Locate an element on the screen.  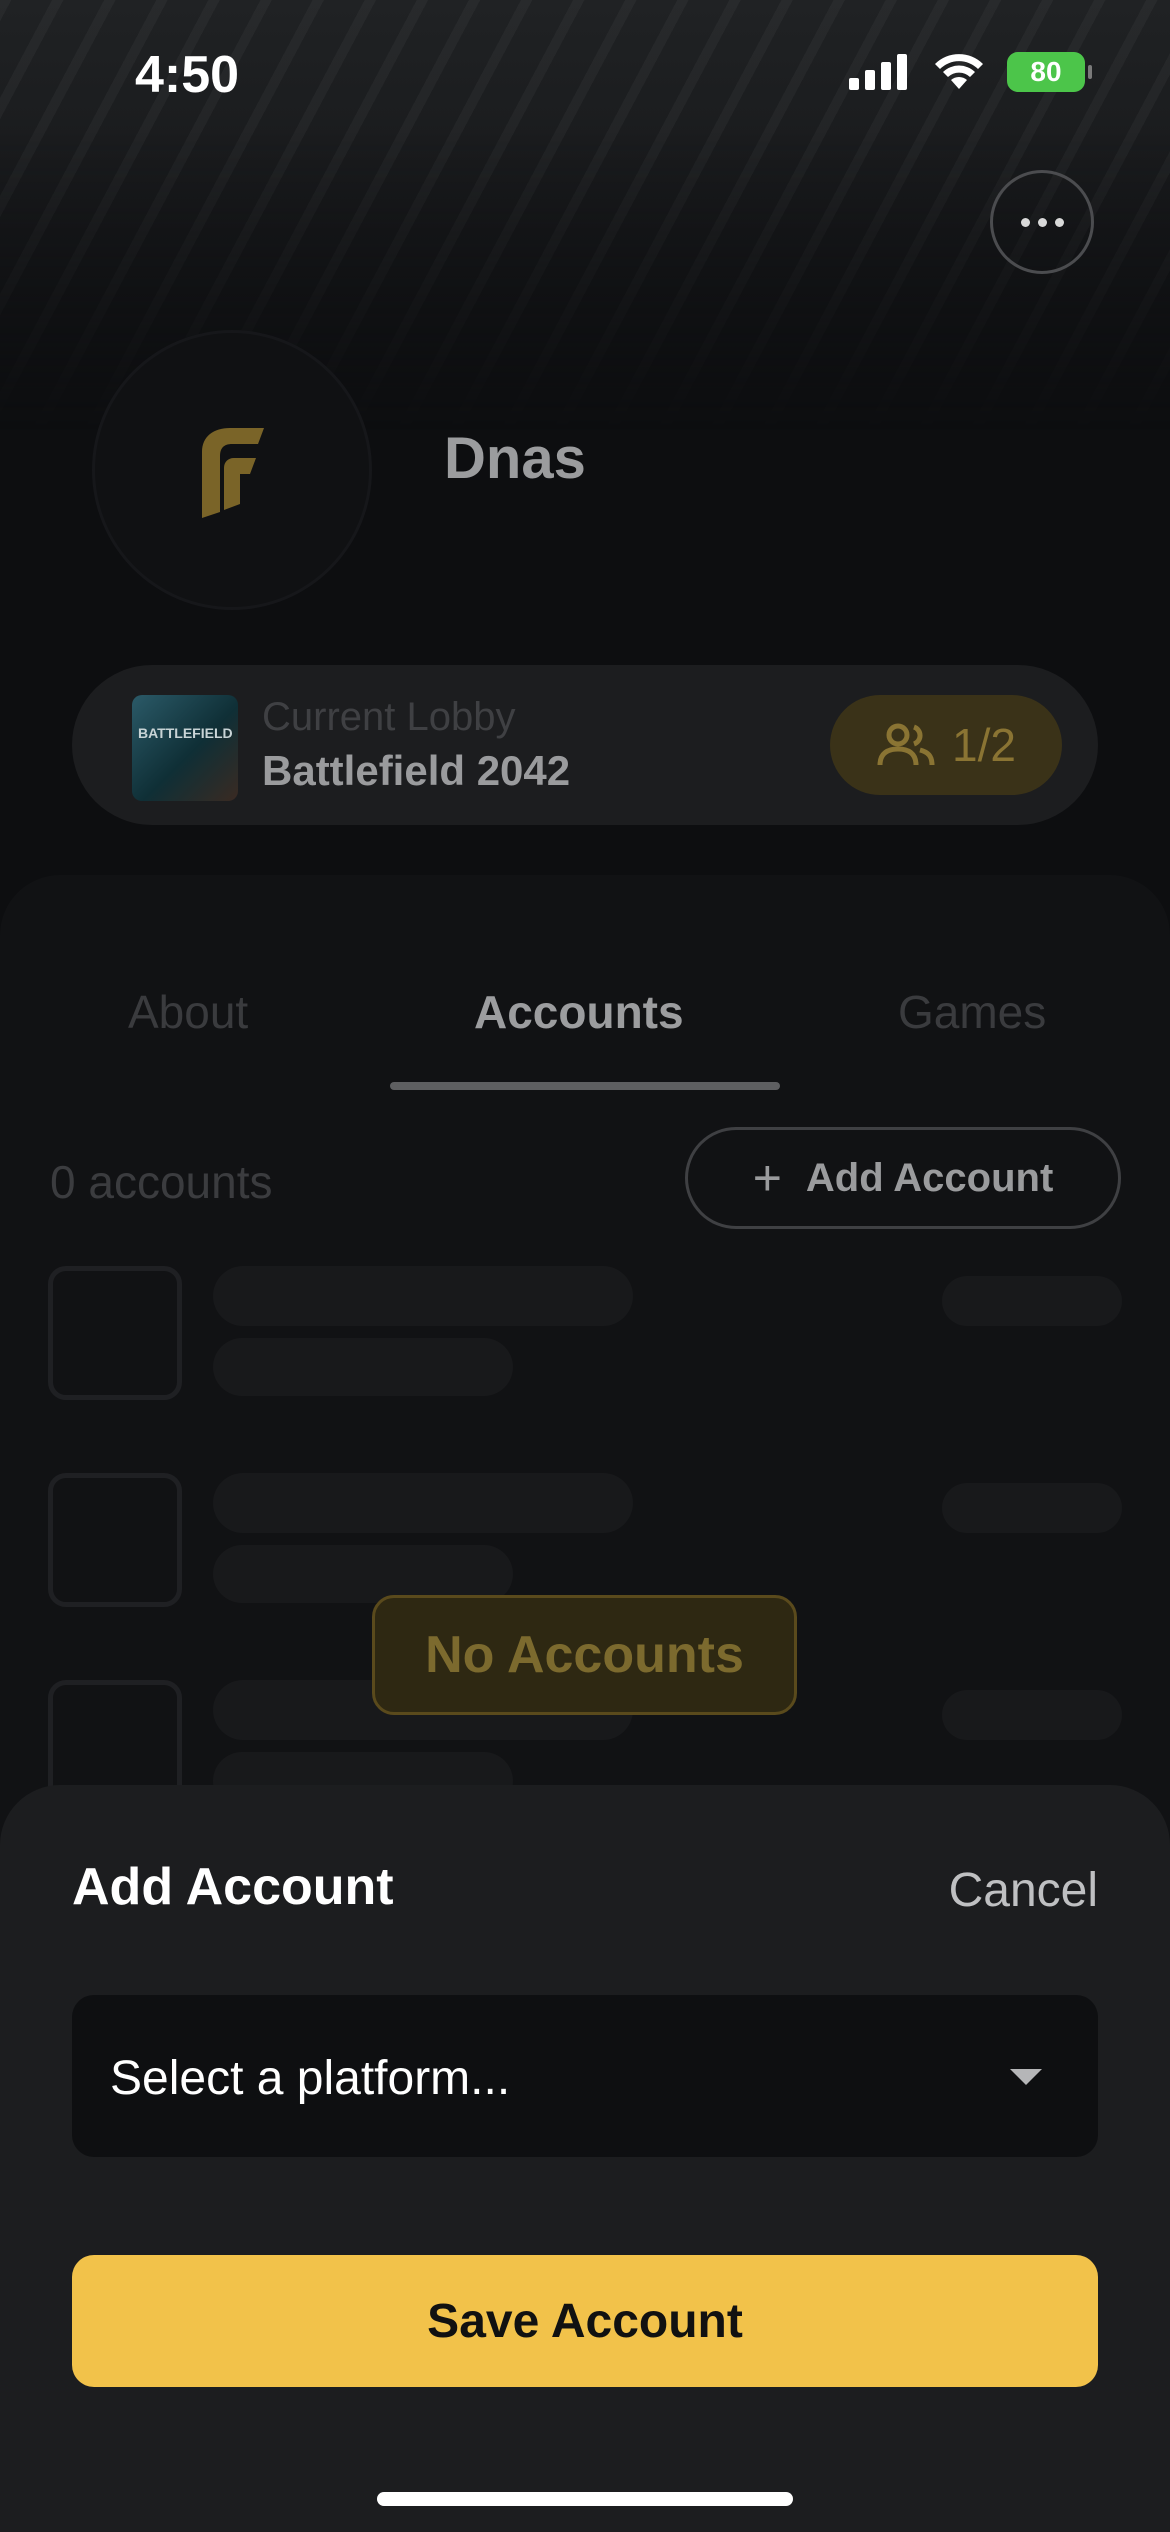
lobby-label: Current Lobby is located at coordinates (389, 717).